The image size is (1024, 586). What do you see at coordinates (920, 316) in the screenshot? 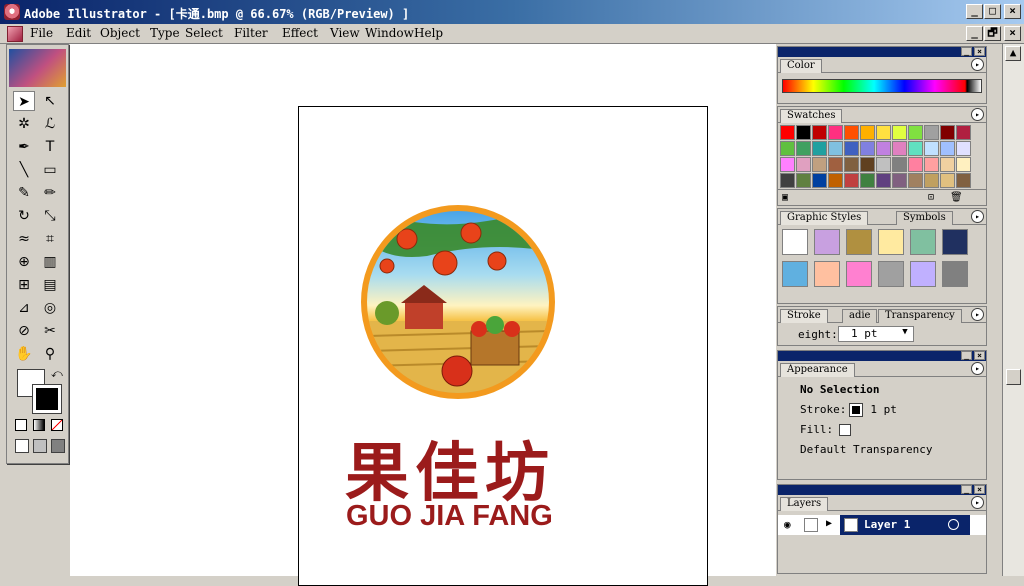
I see `tab-transparency: Transparency` at bounding box center [920, 316].